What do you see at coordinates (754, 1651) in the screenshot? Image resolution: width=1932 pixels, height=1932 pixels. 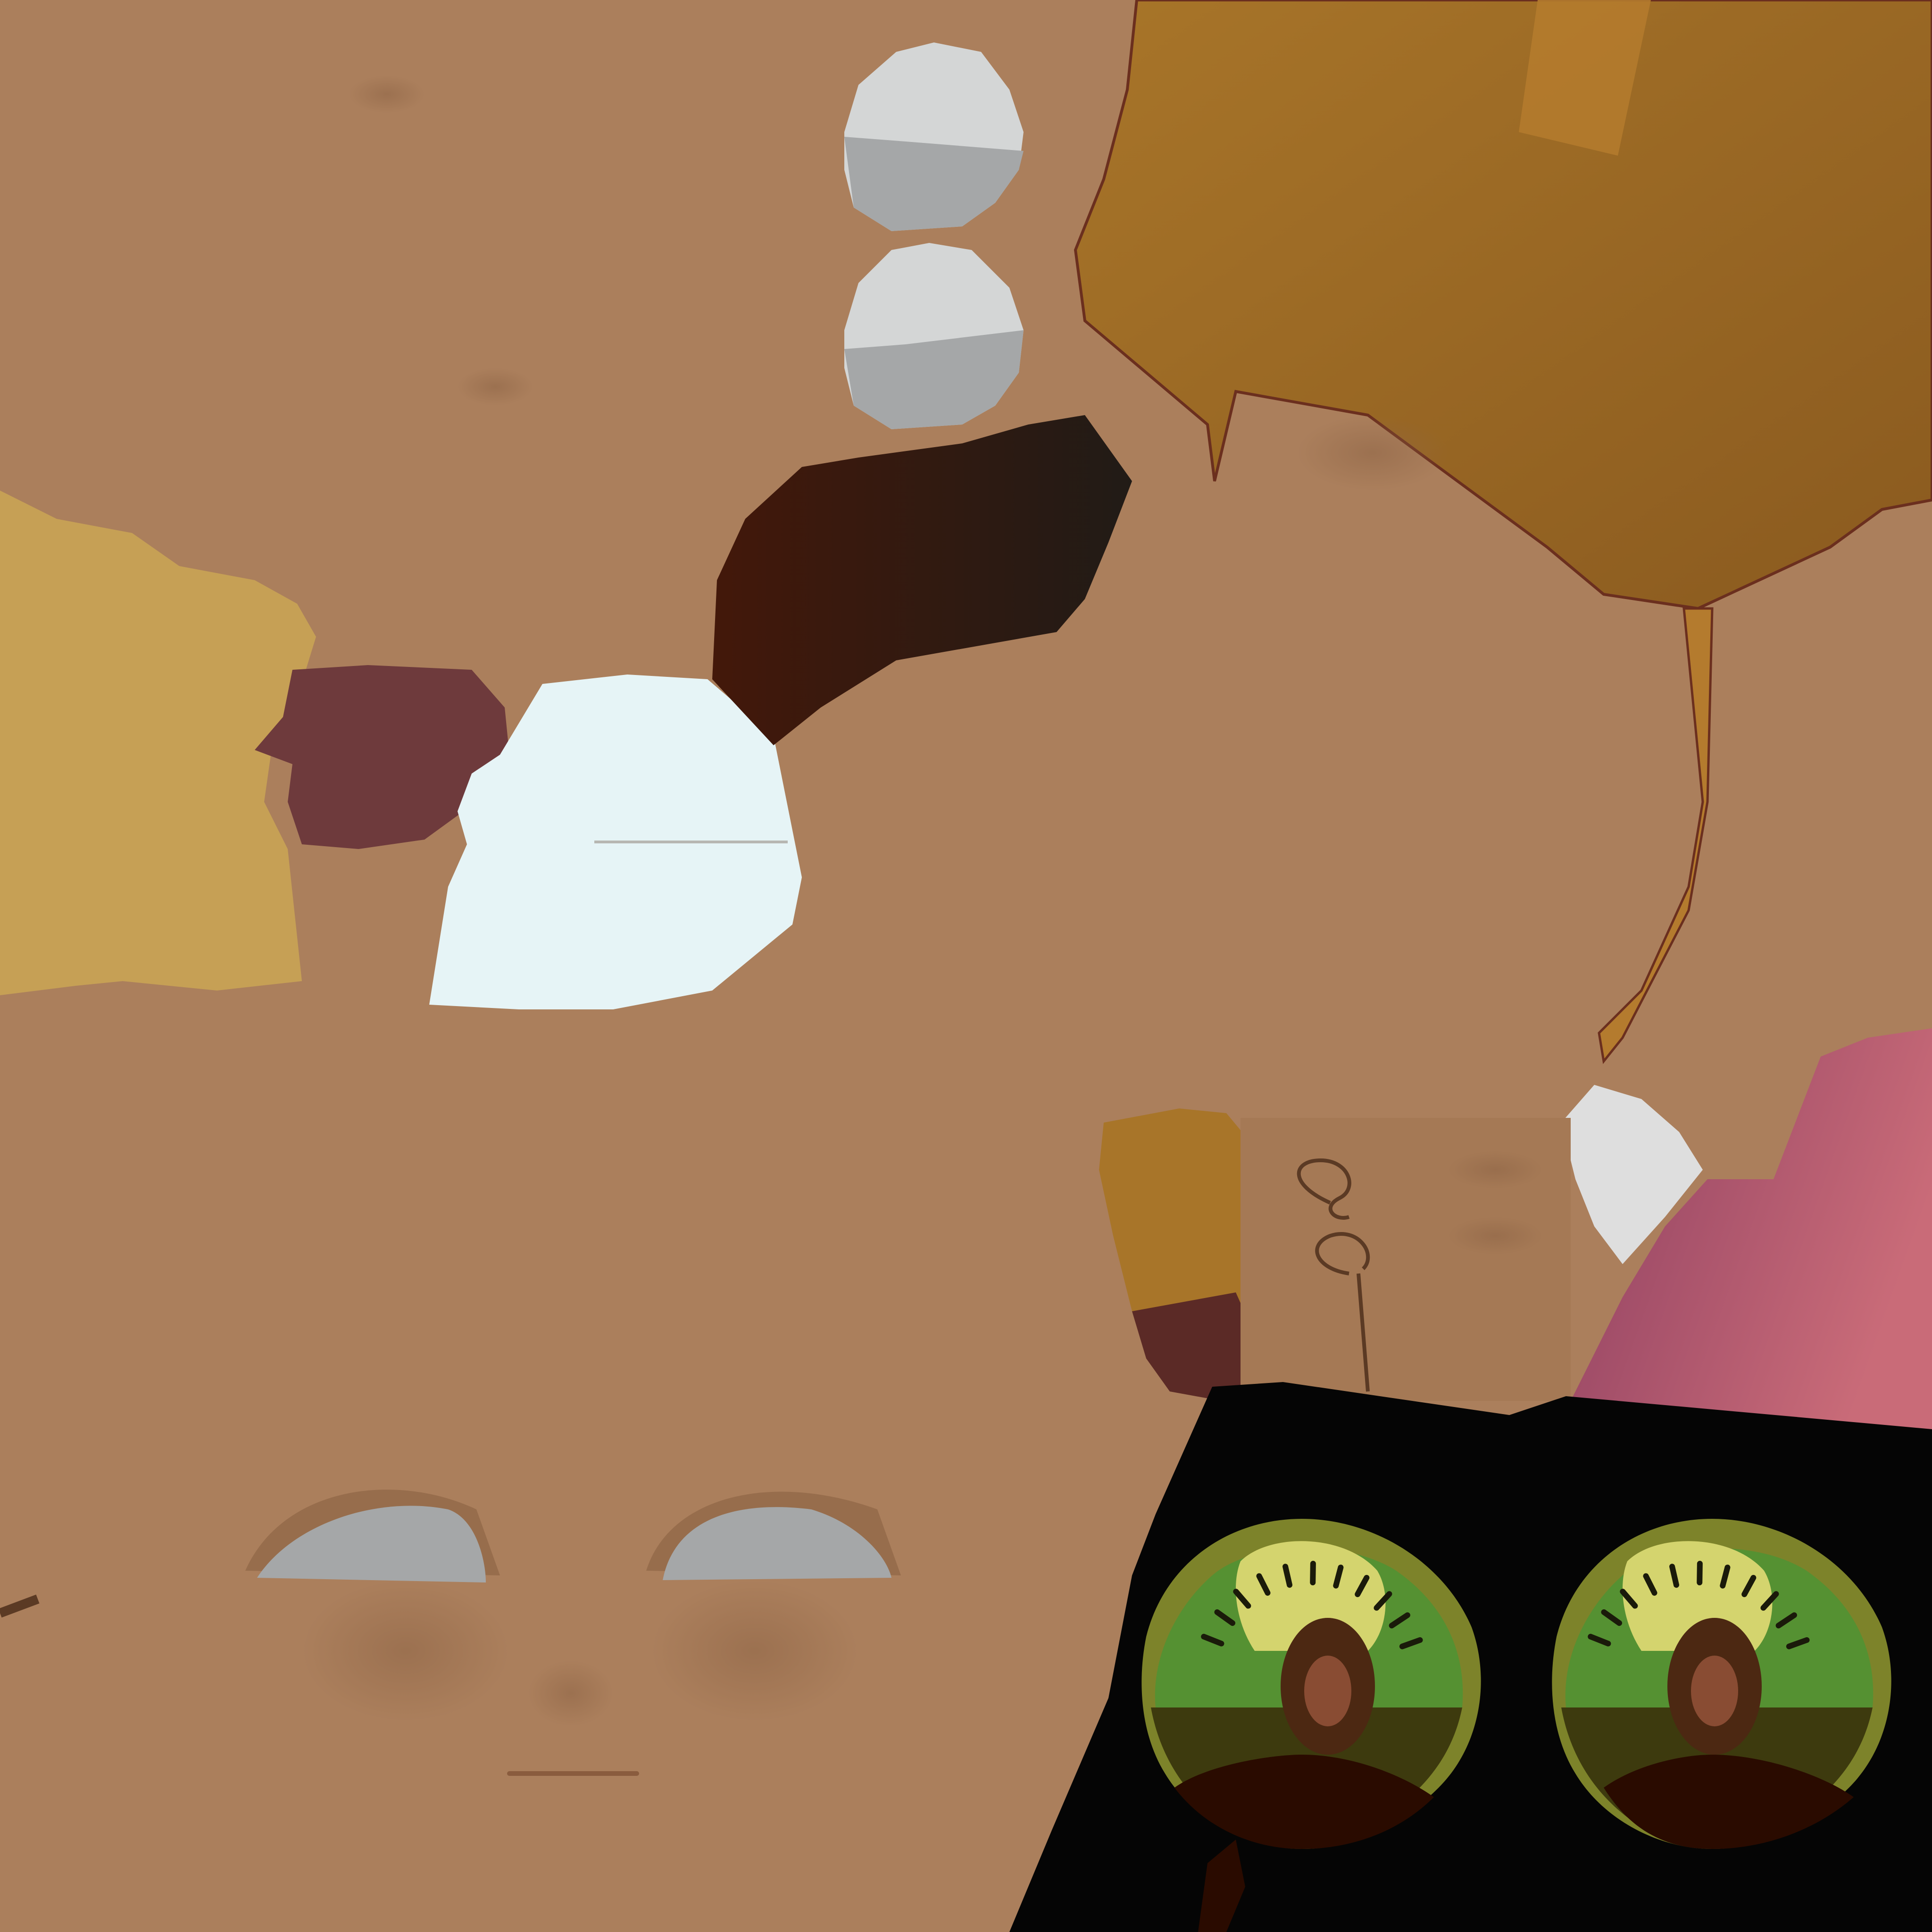 I see `cheek-shade-right` at bounding box center [754, 1651].